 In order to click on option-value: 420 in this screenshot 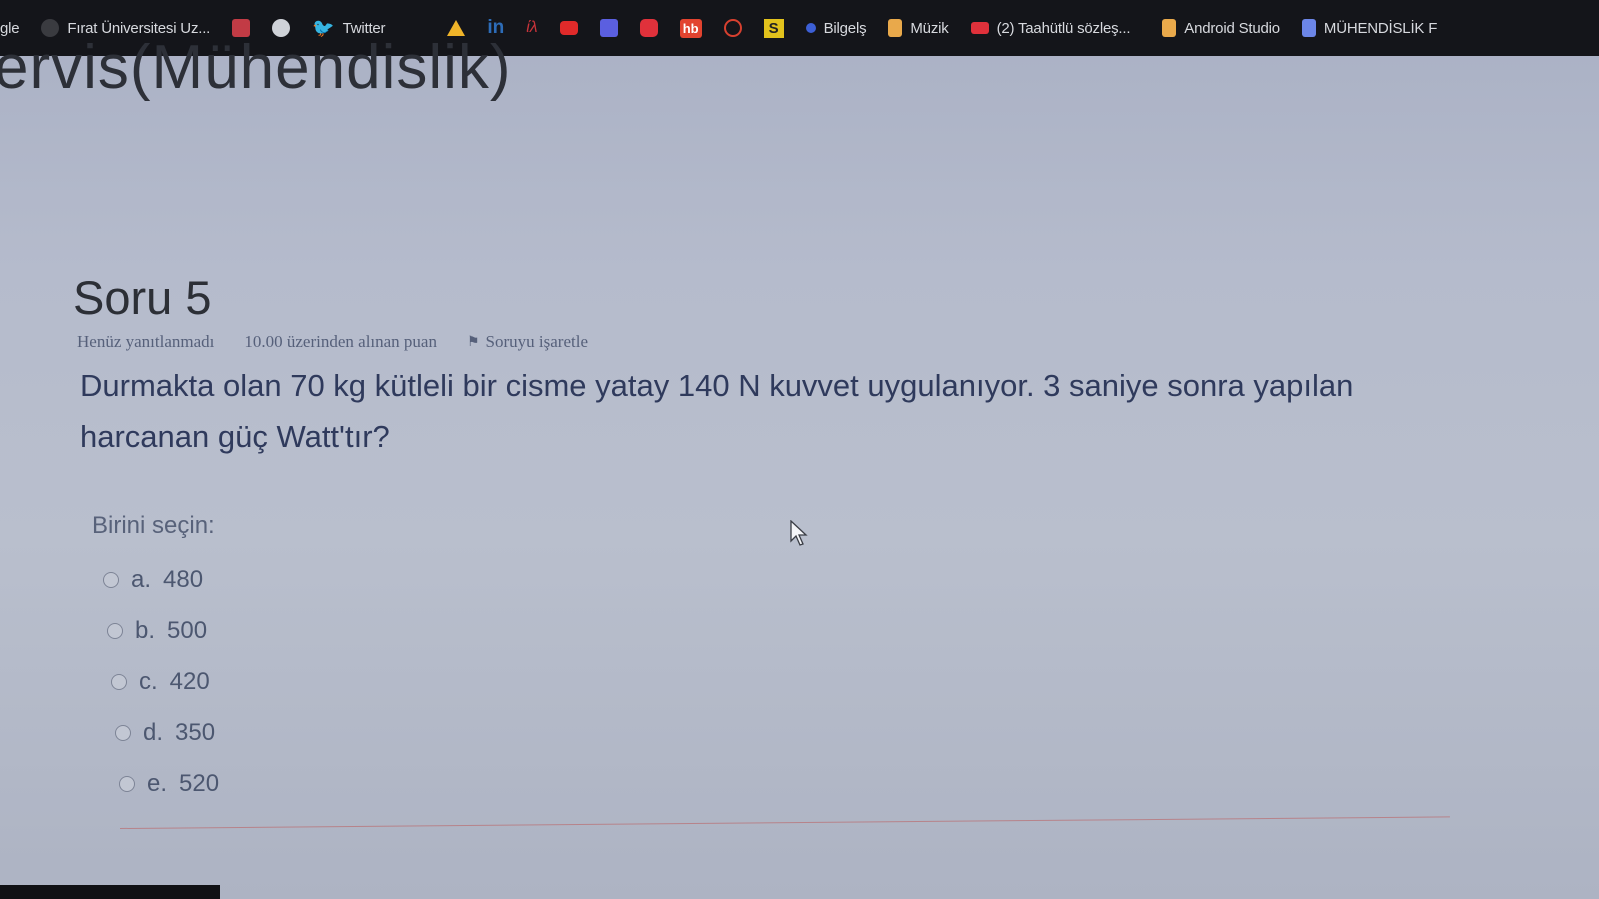, I will do `click(189, 681)`.